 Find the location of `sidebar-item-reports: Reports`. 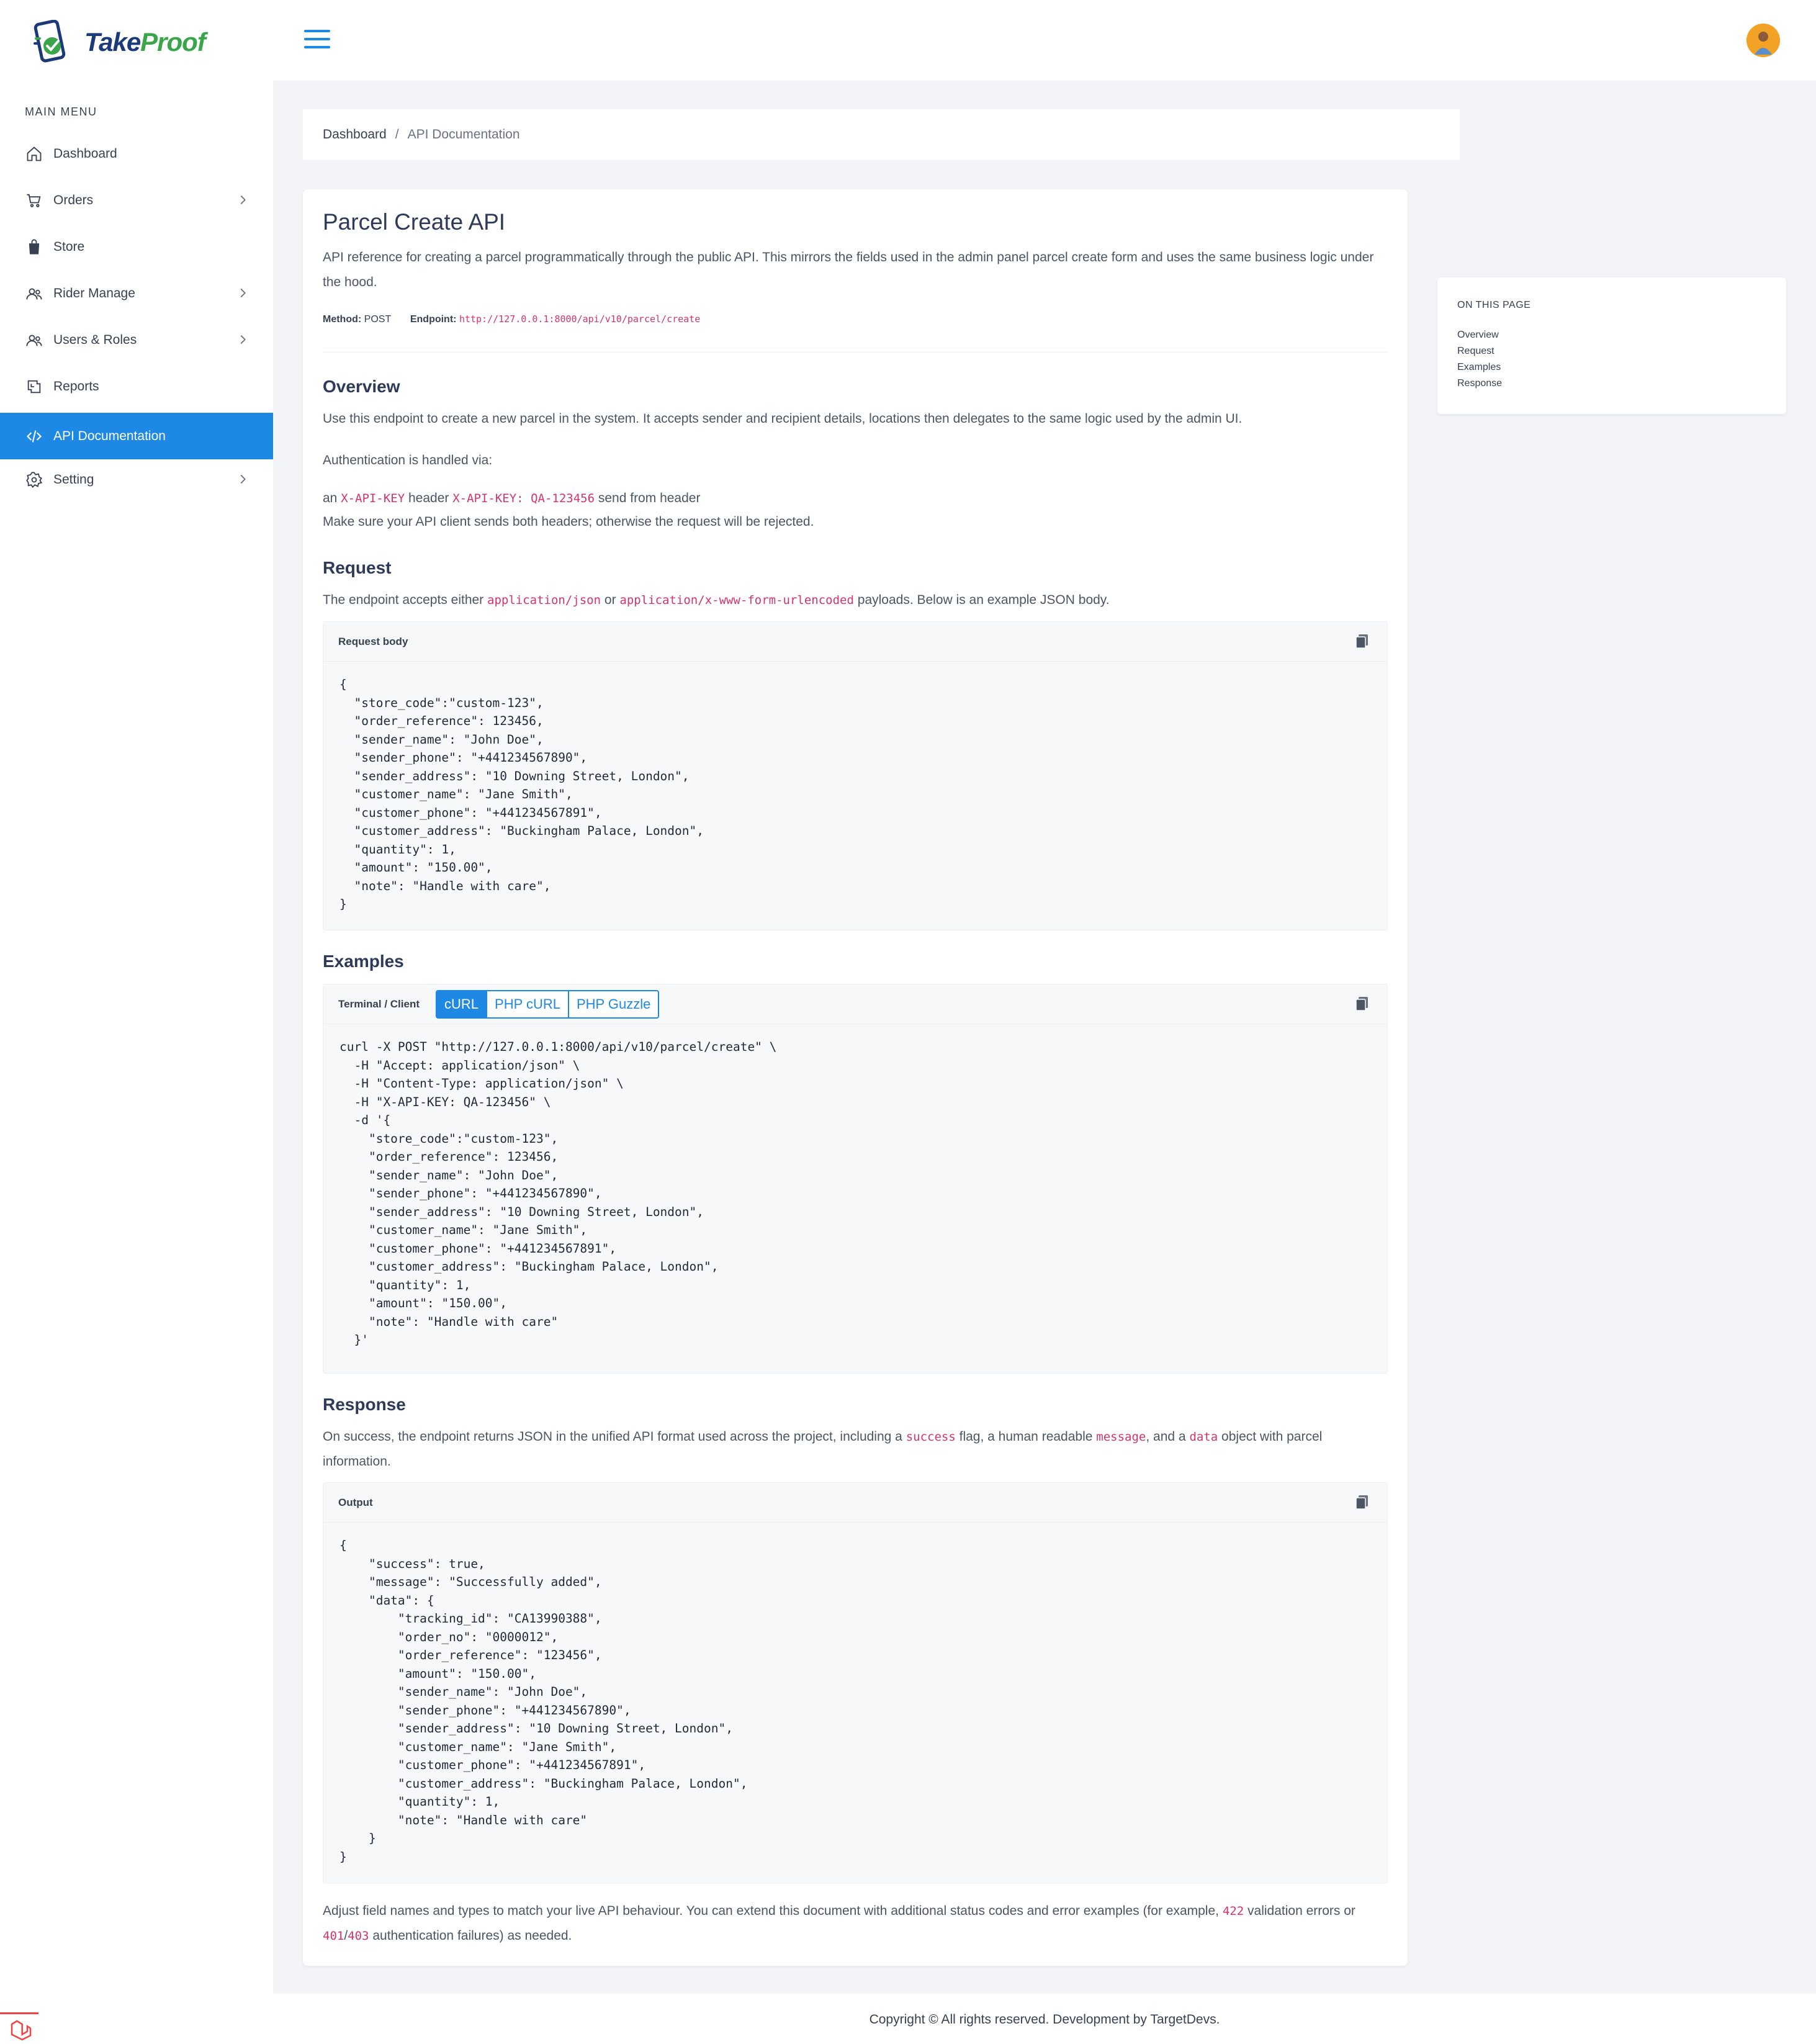

sidebar-item-reports: Reports is located at coordinates (136, 386).